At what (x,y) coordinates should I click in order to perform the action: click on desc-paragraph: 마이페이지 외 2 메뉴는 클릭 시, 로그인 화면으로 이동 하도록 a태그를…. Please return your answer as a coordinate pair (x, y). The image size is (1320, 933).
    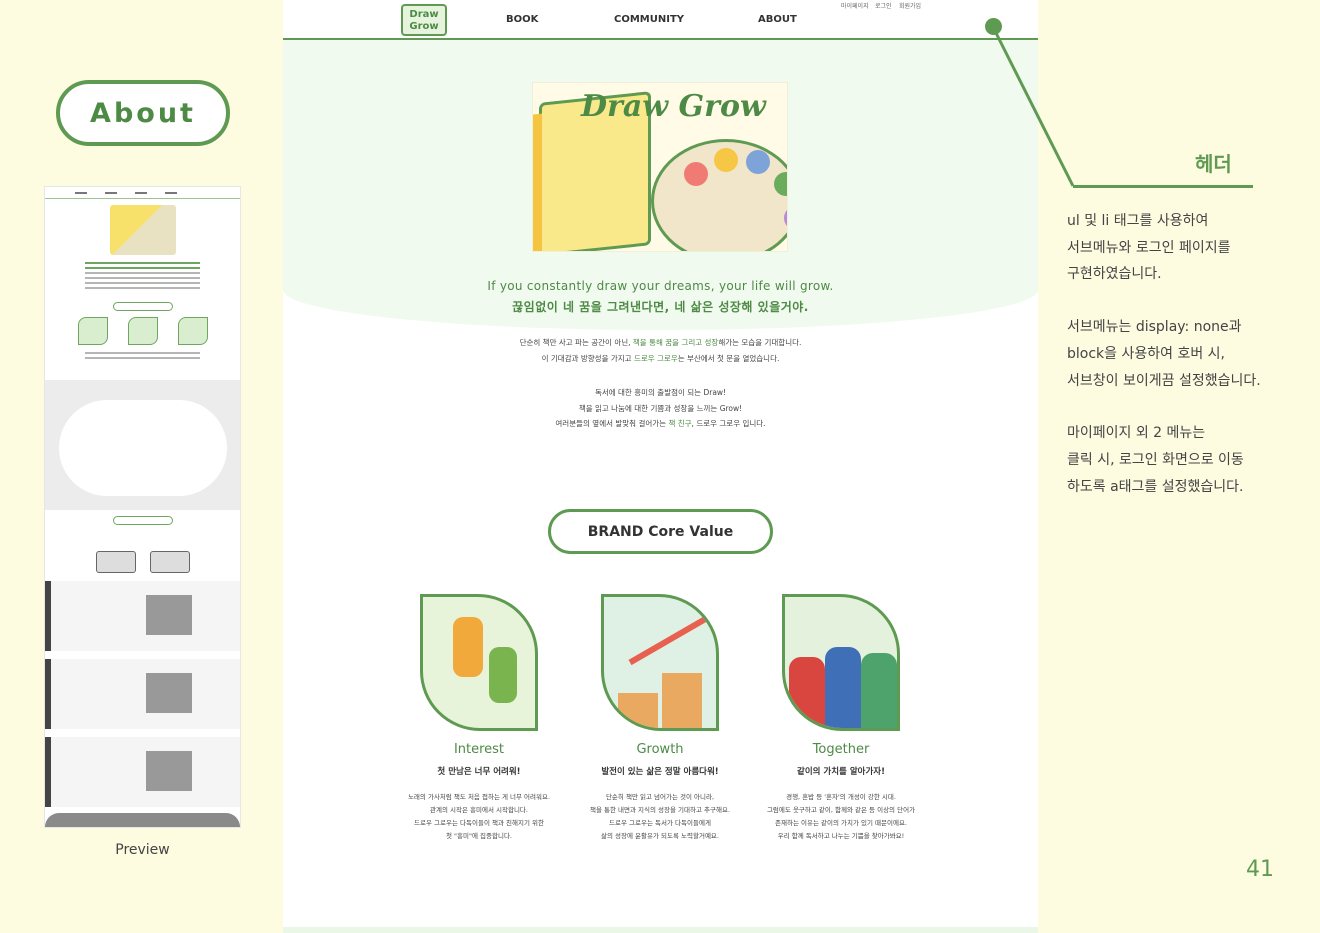
    Looking at the image, I should click on (1155, 460).